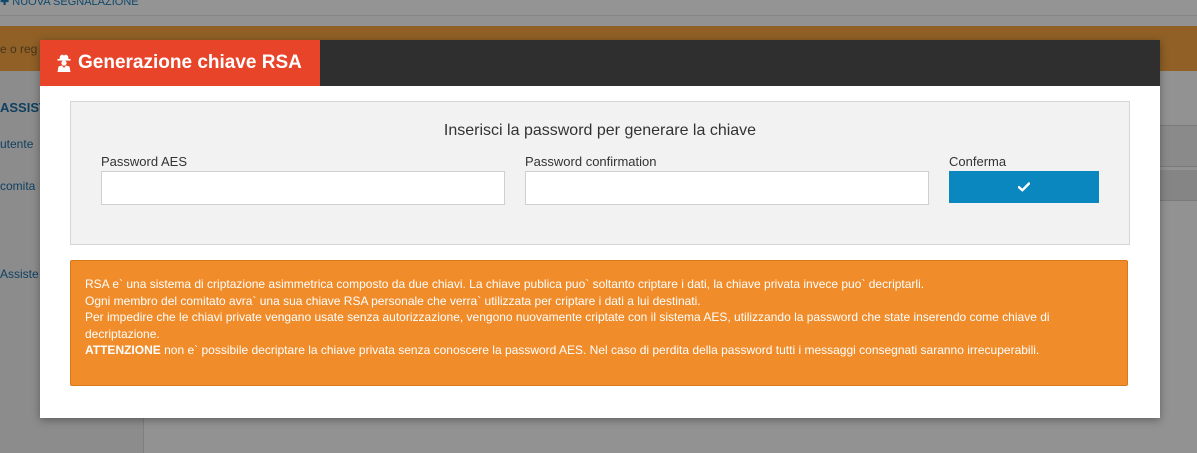  Describe the element at coordinates (64, 63) in the screenshot. I see `user-secret-icon` at that location.